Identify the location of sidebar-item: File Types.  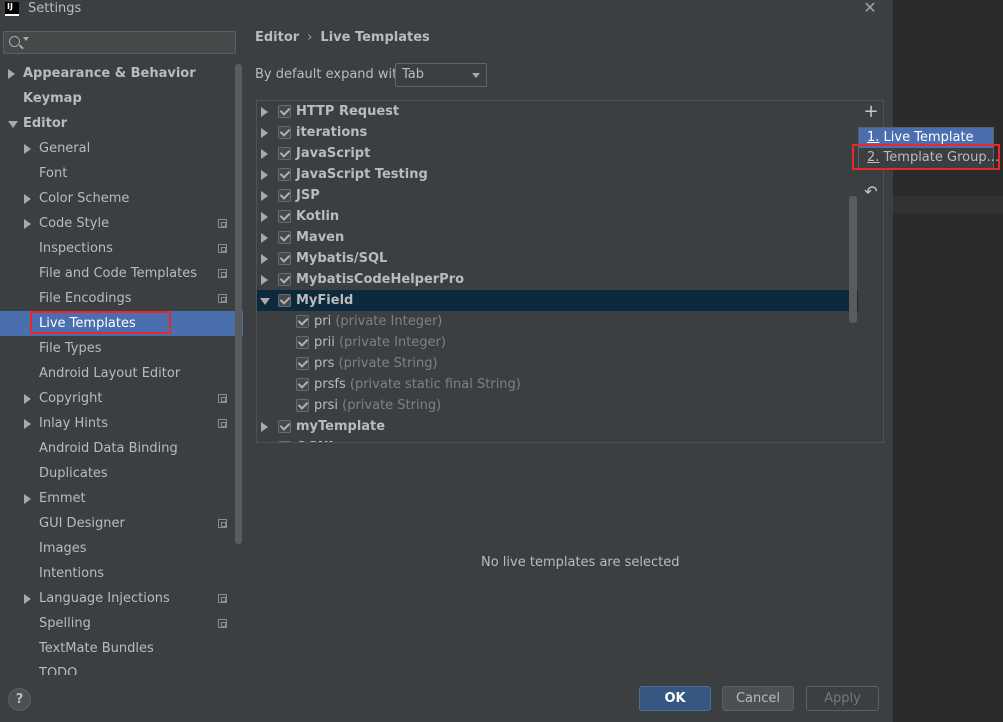
(121, 348).